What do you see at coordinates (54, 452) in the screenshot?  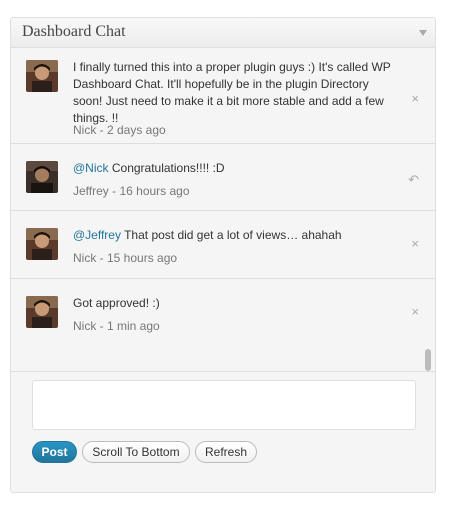 I see `post-button: Post` at bounding box center [54, 452].